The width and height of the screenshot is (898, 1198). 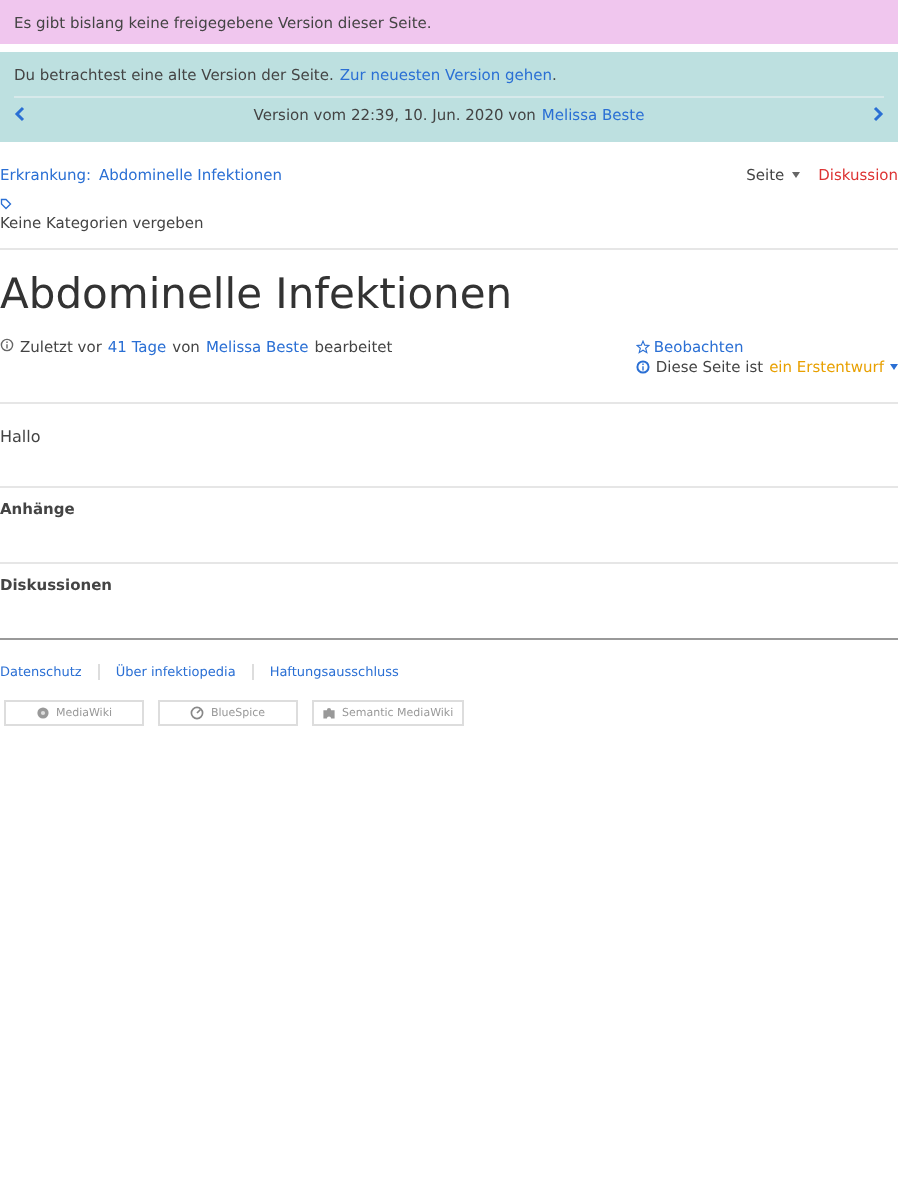 I want to click on star-icon, so click(x=642, y=347).